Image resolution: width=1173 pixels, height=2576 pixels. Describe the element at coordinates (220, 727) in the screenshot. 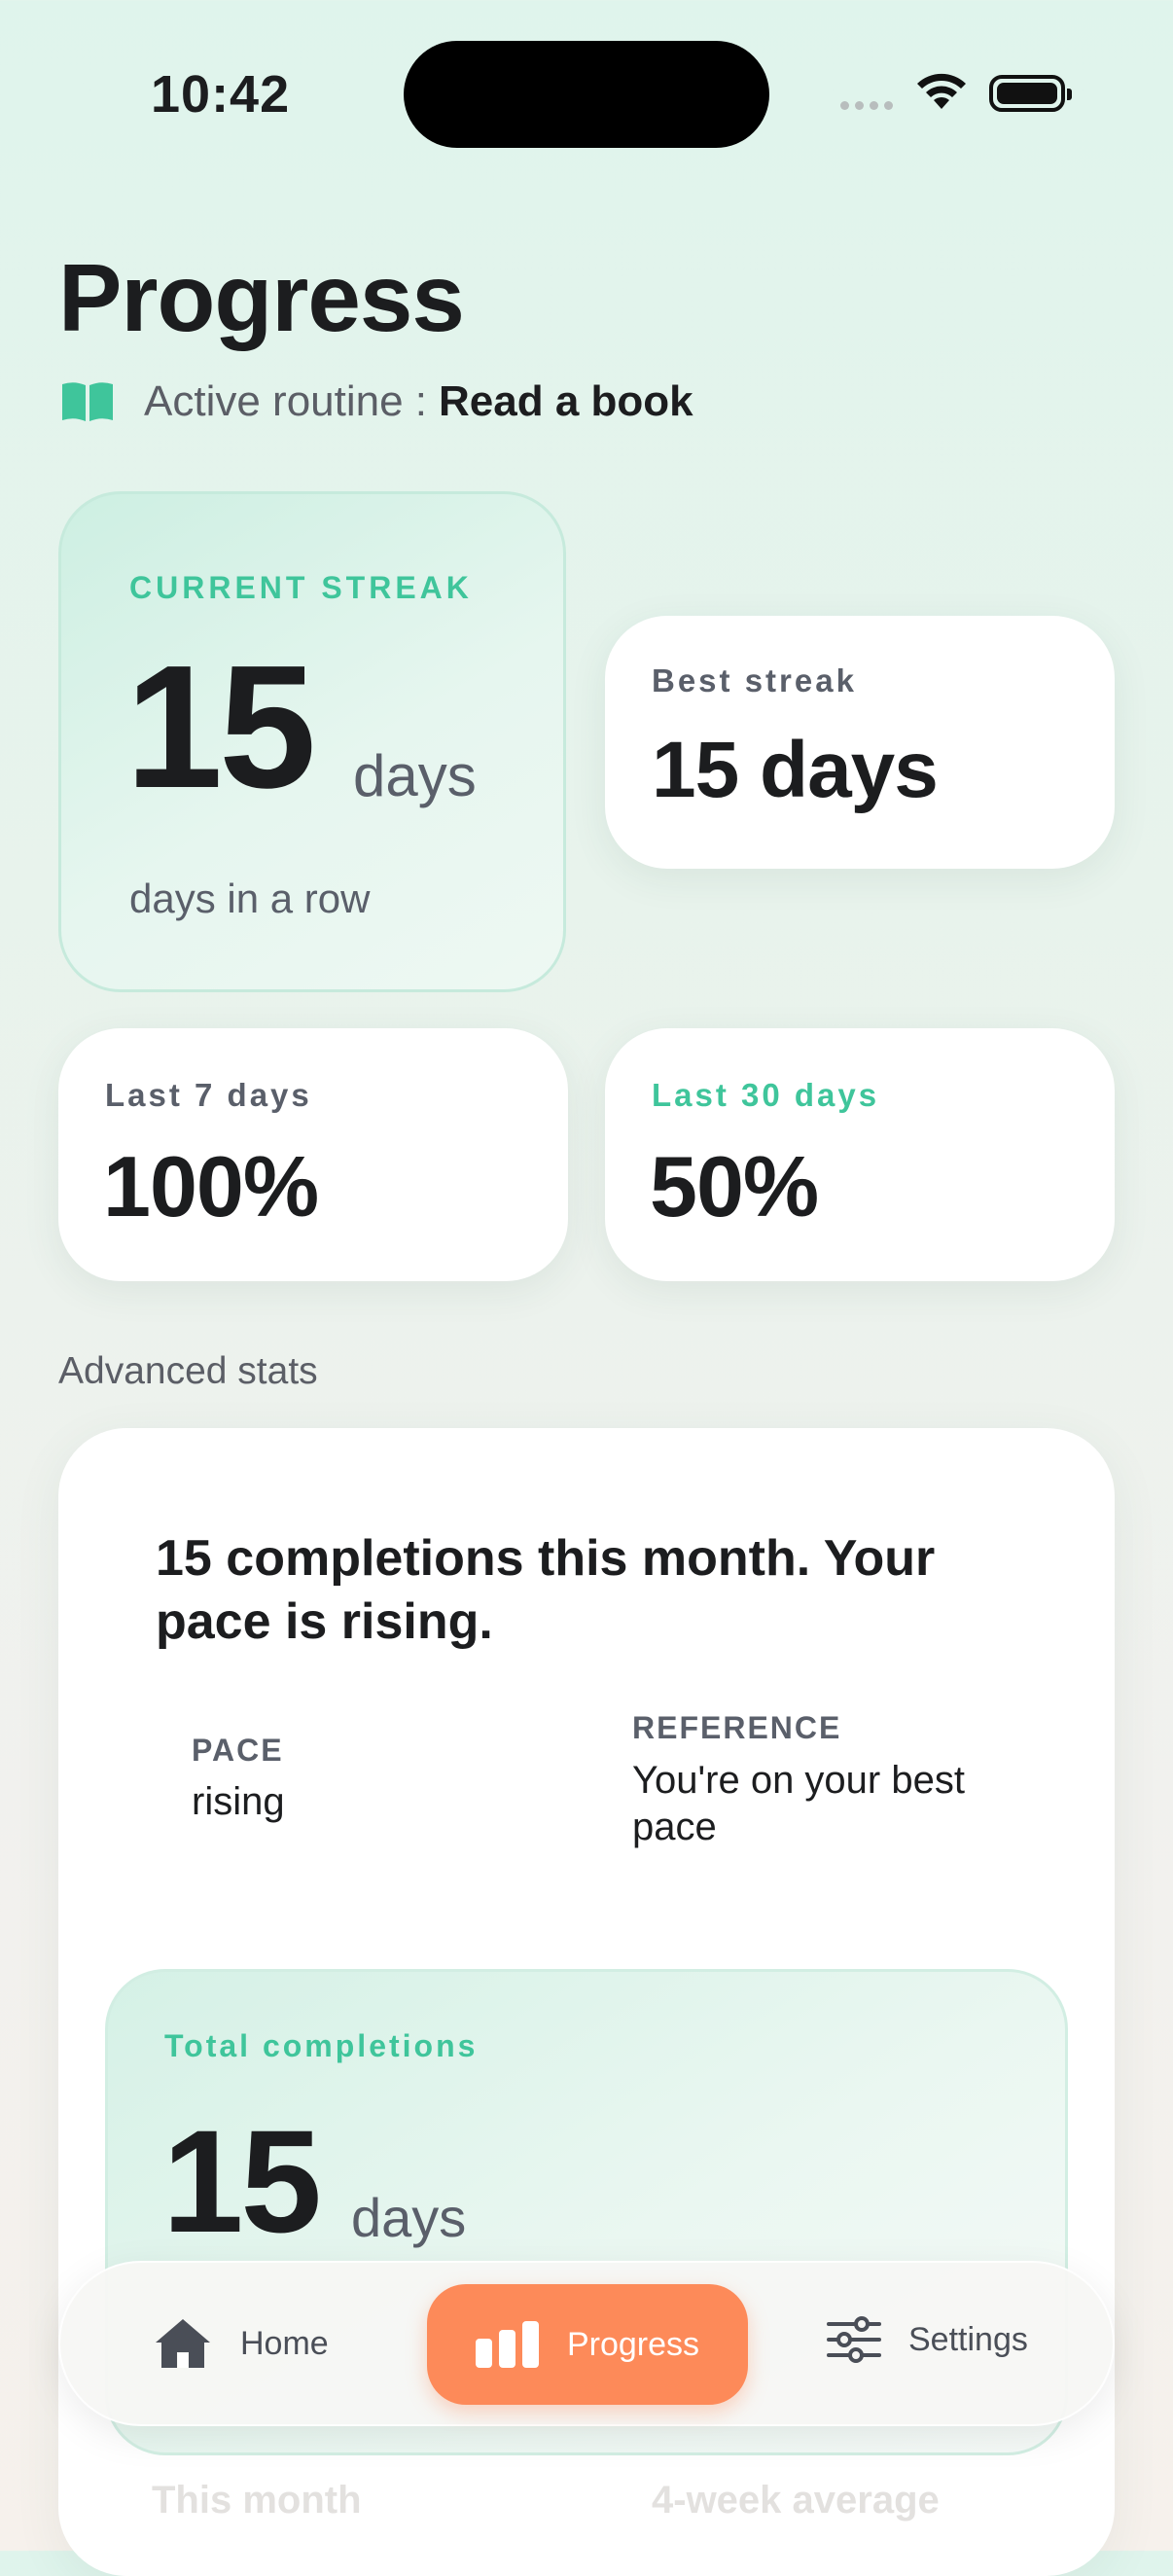

I see `current-streak-value: 15` at that location.